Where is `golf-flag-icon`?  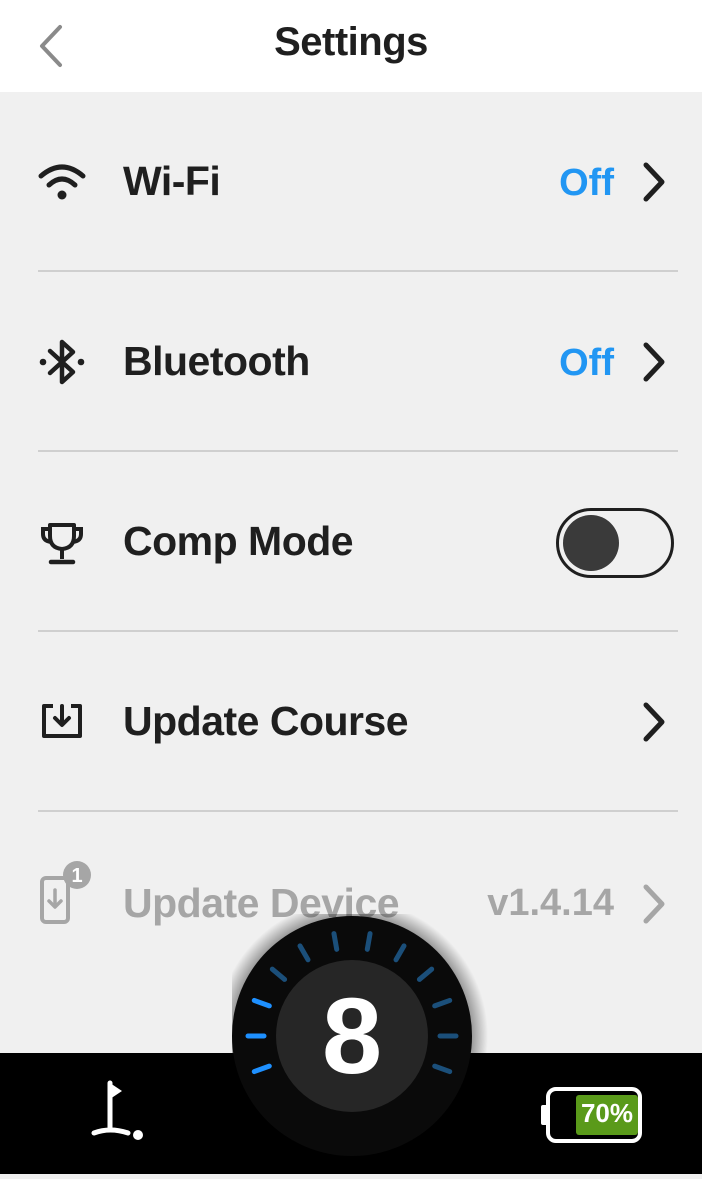
golf-flag-icon is located at coordinates (123, 1112).